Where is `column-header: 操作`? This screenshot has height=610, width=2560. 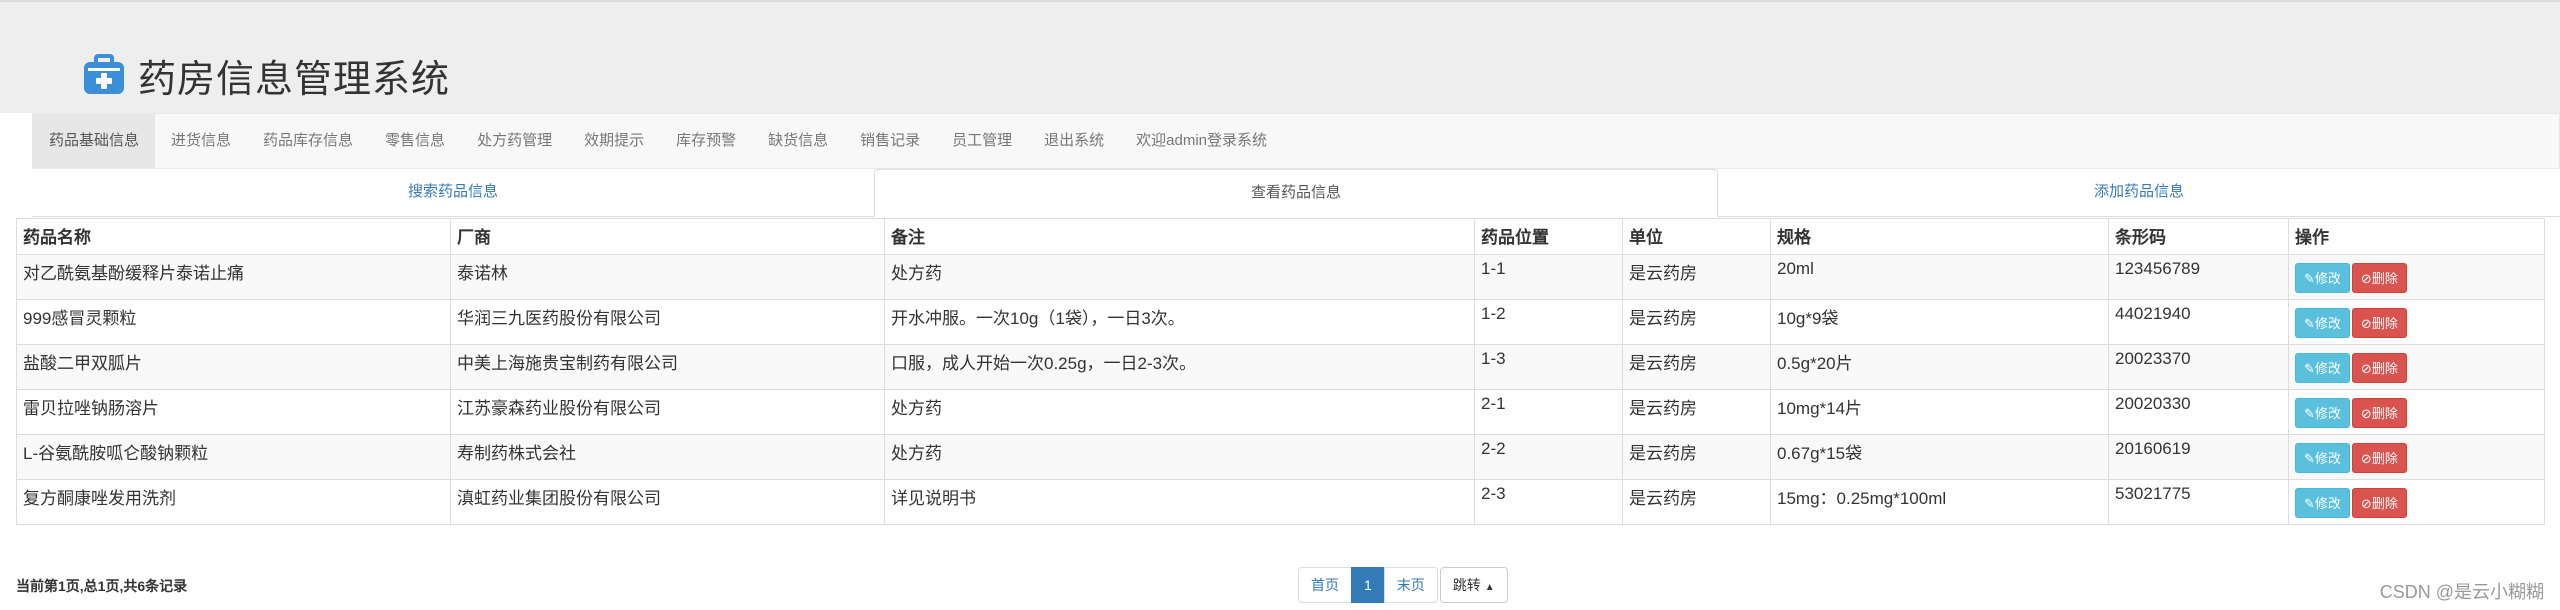
column-header: 操作 is located at coordinates (2416, 236).